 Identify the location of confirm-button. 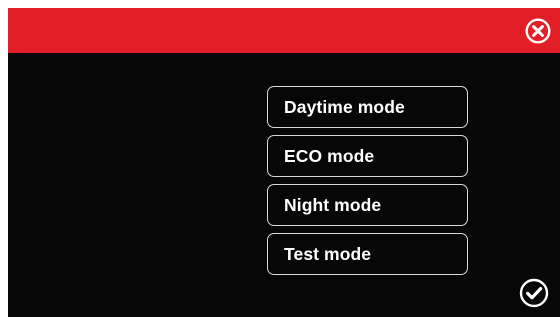
(534, 293).